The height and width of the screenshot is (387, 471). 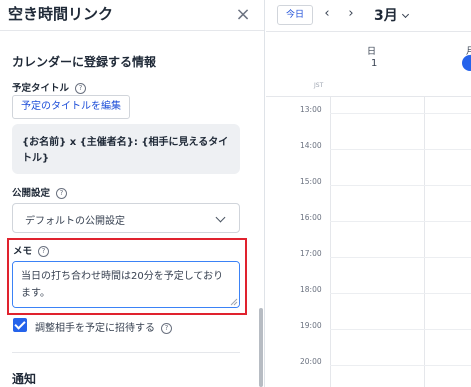 What do you see at coordinates (372, 52) in the screenshot?
I see `day-name: 日` at bounding box center [372, 52].